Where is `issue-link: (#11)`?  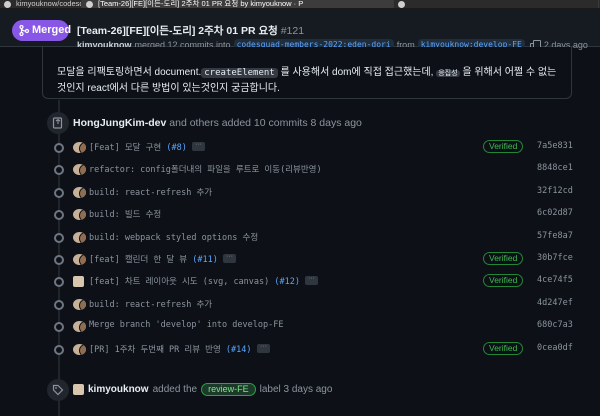 issue-link: (#11) is located at coordinates (205, 260).